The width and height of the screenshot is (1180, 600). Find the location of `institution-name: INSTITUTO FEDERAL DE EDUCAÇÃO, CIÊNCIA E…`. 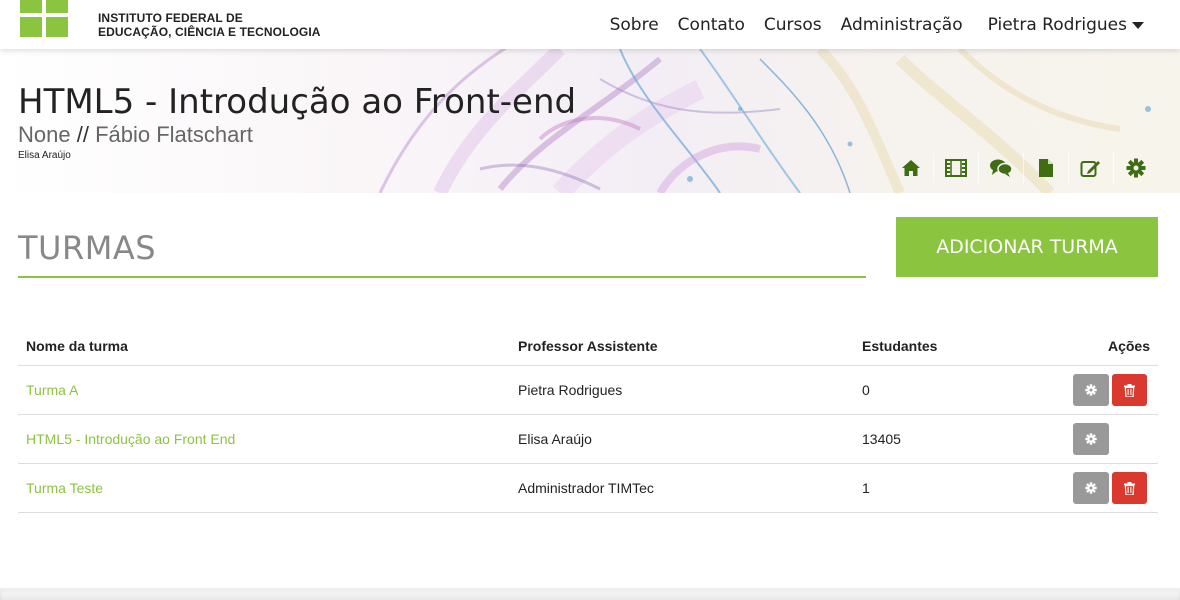

institution-name: INSTITUTO FEDERAL DE EDUCAÇÃO, CIÊNCIA E… is located at coordinates (209, 25).